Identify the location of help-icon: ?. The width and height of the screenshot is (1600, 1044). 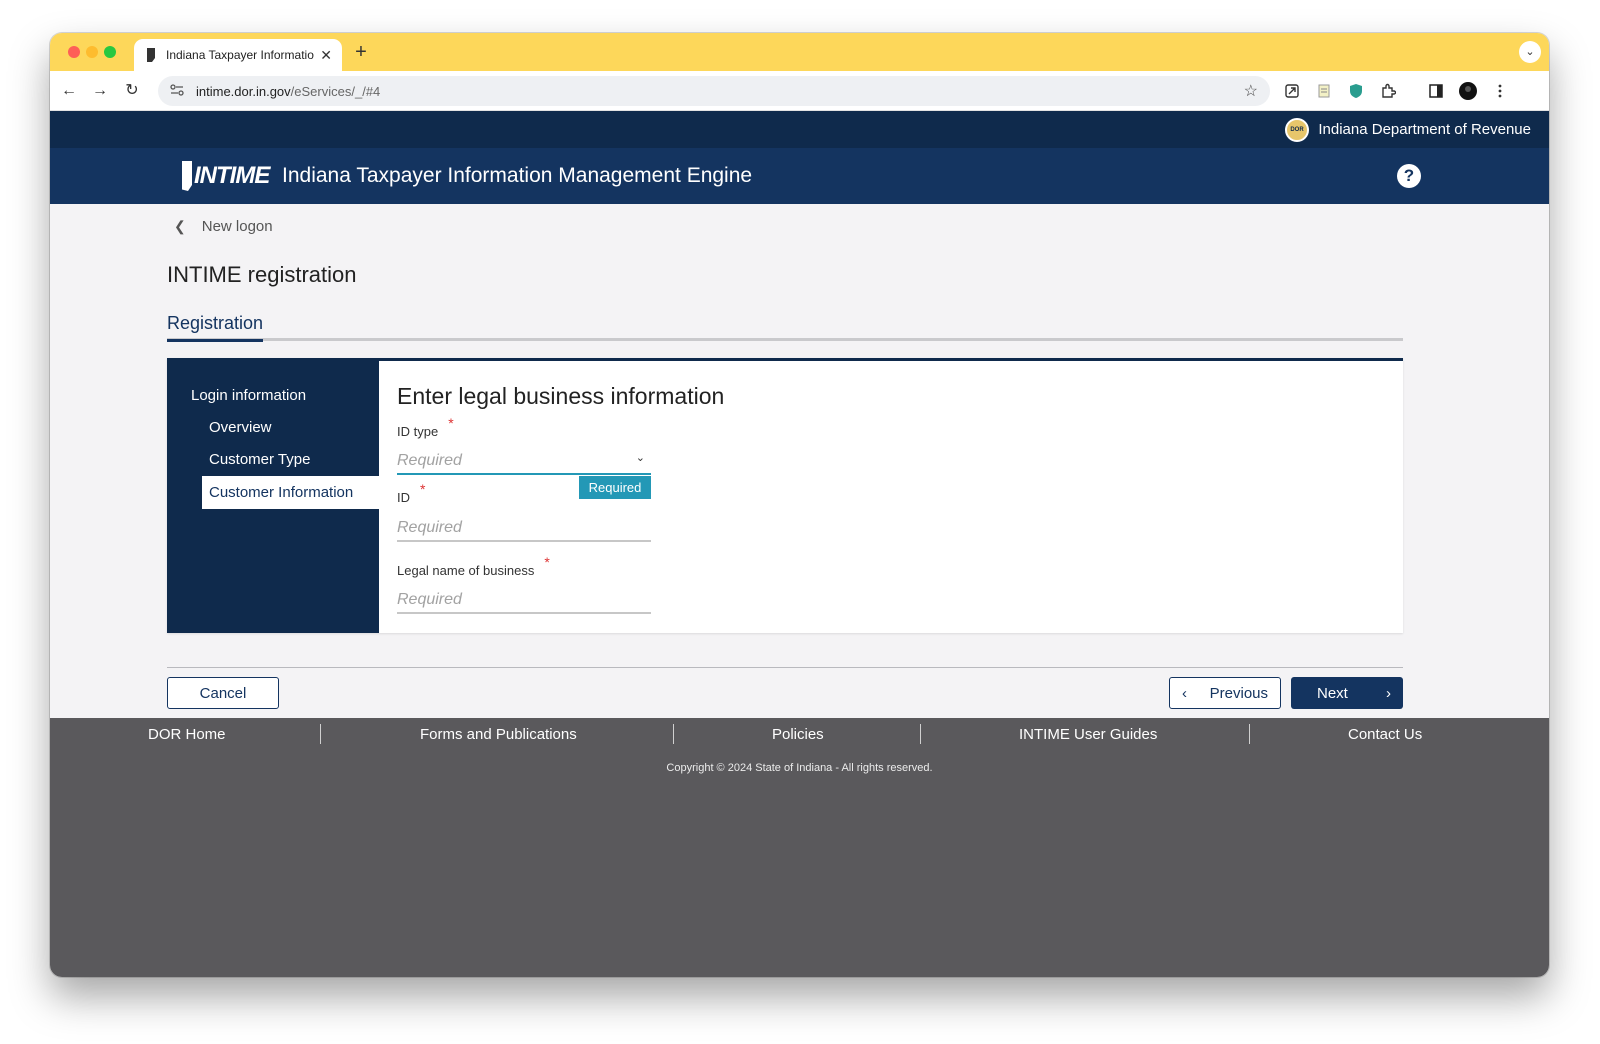
(1409, 176).